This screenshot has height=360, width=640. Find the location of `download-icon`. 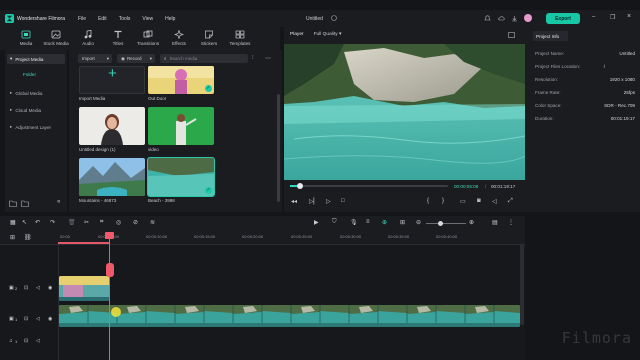

download-icon is located at coordinates (514, 18).